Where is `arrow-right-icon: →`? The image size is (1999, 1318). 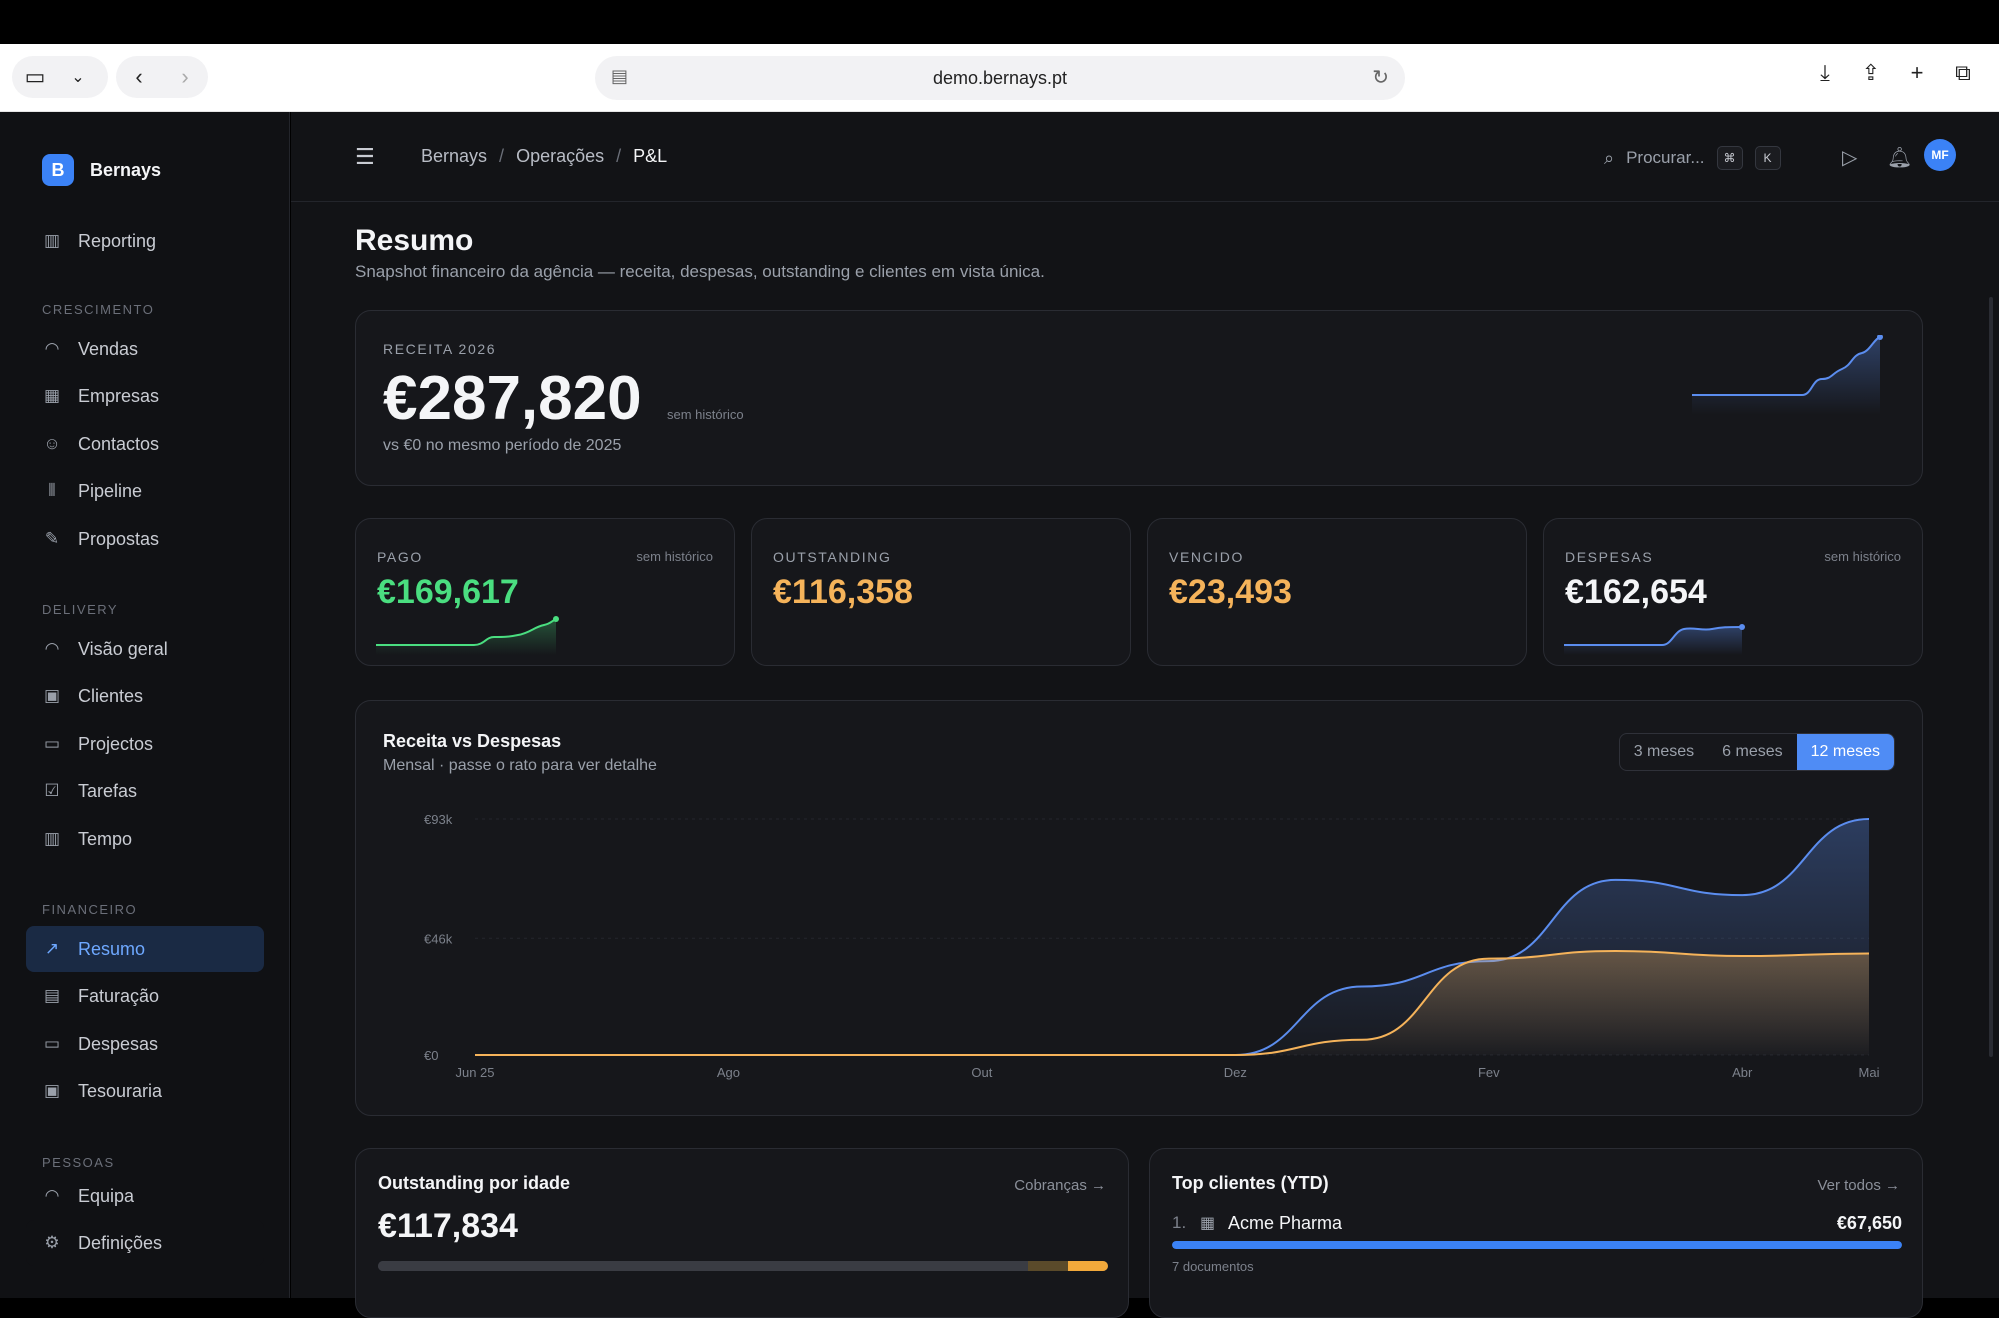 arrow-right-icon: → is located at coordinates (1098, 1185).